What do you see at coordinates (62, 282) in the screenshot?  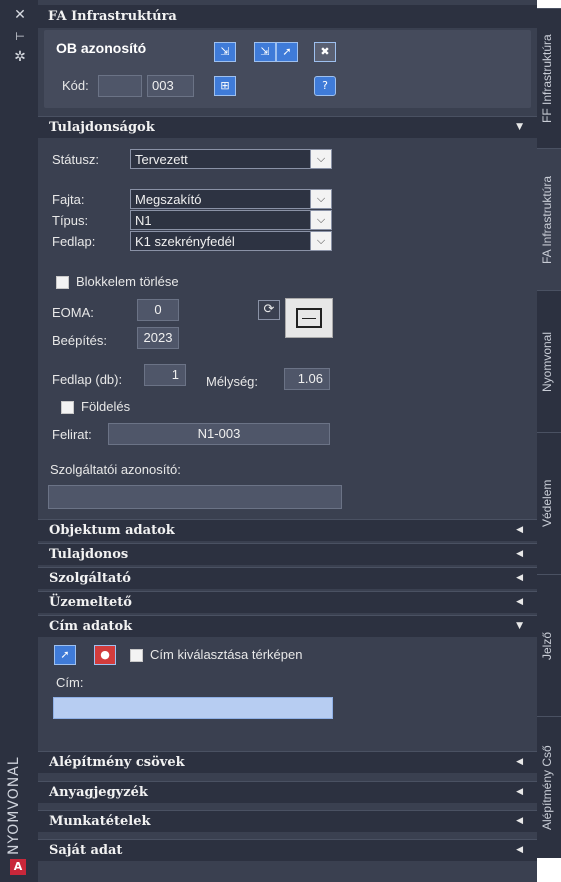 I see `blokkelem-checkbox` at bounding box center [62, 282].